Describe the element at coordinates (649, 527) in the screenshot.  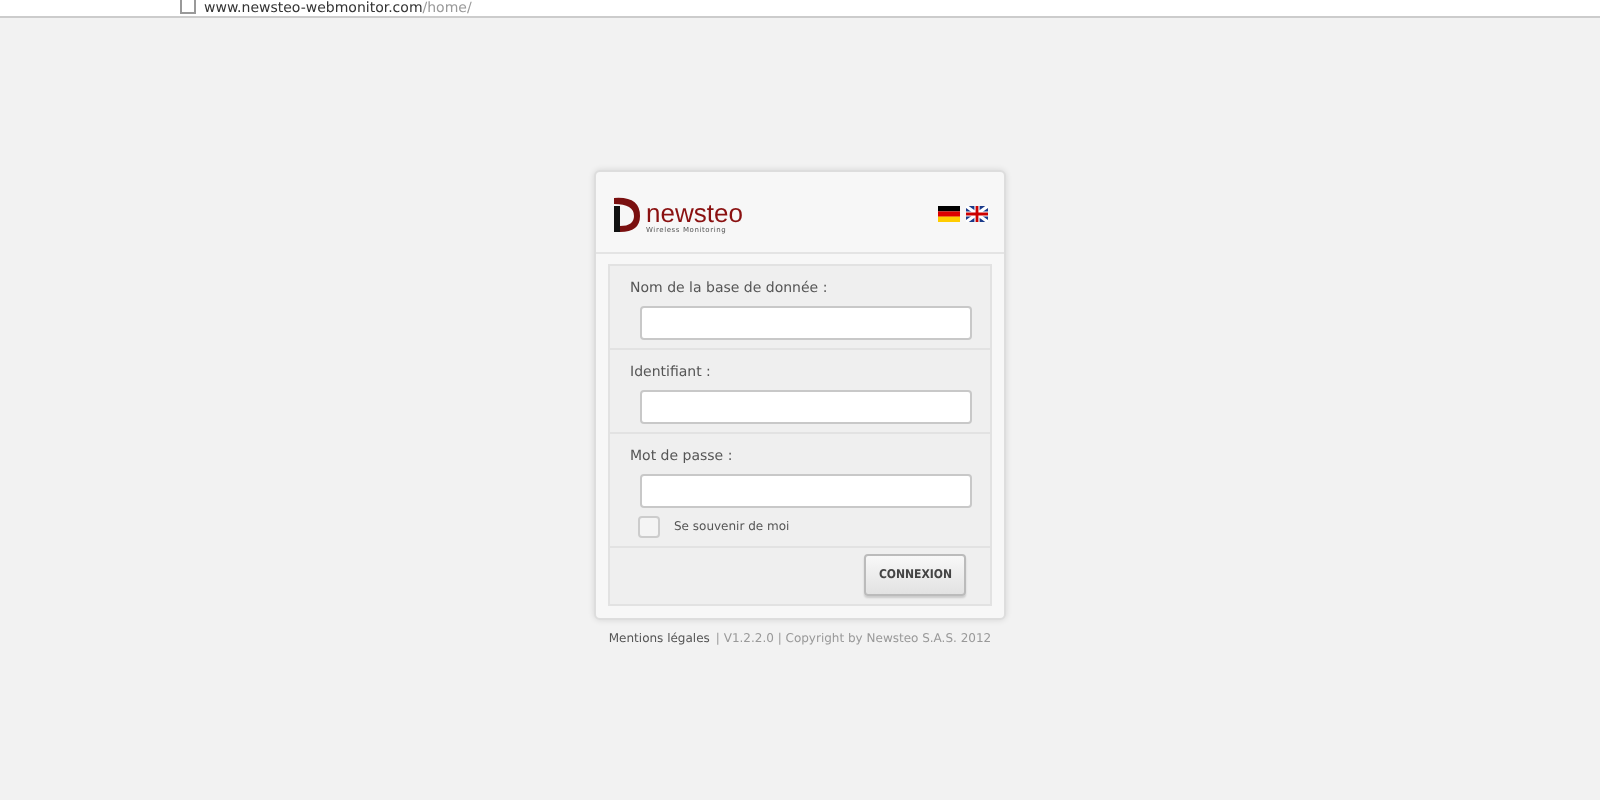
I see `remember-checkbox` at that location.